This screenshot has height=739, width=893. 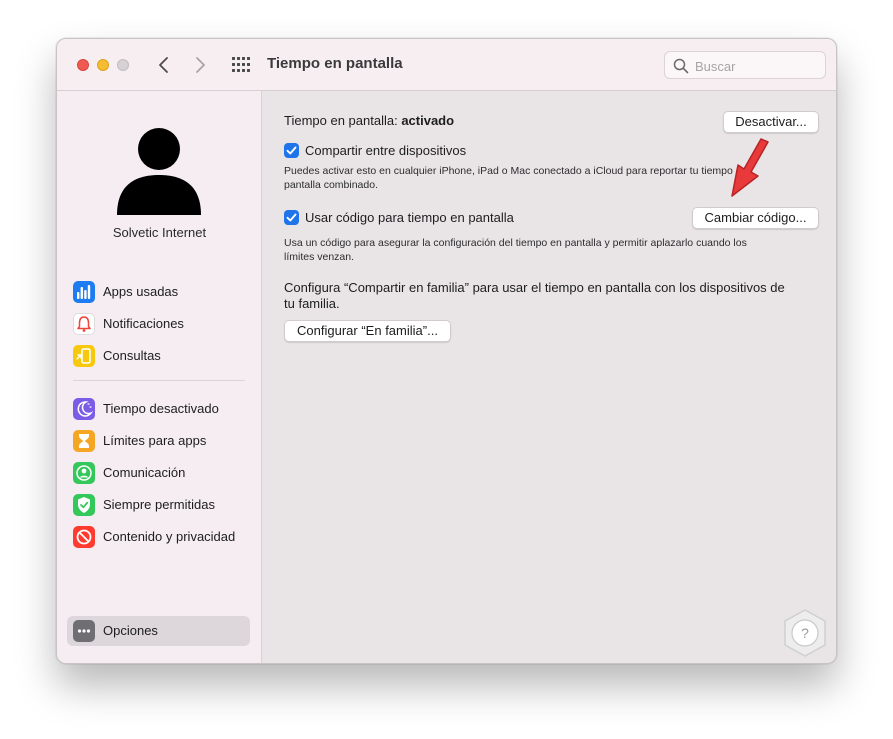 I want to click on window-title: Tiempo en pantalla, so click(x=335, y=63).